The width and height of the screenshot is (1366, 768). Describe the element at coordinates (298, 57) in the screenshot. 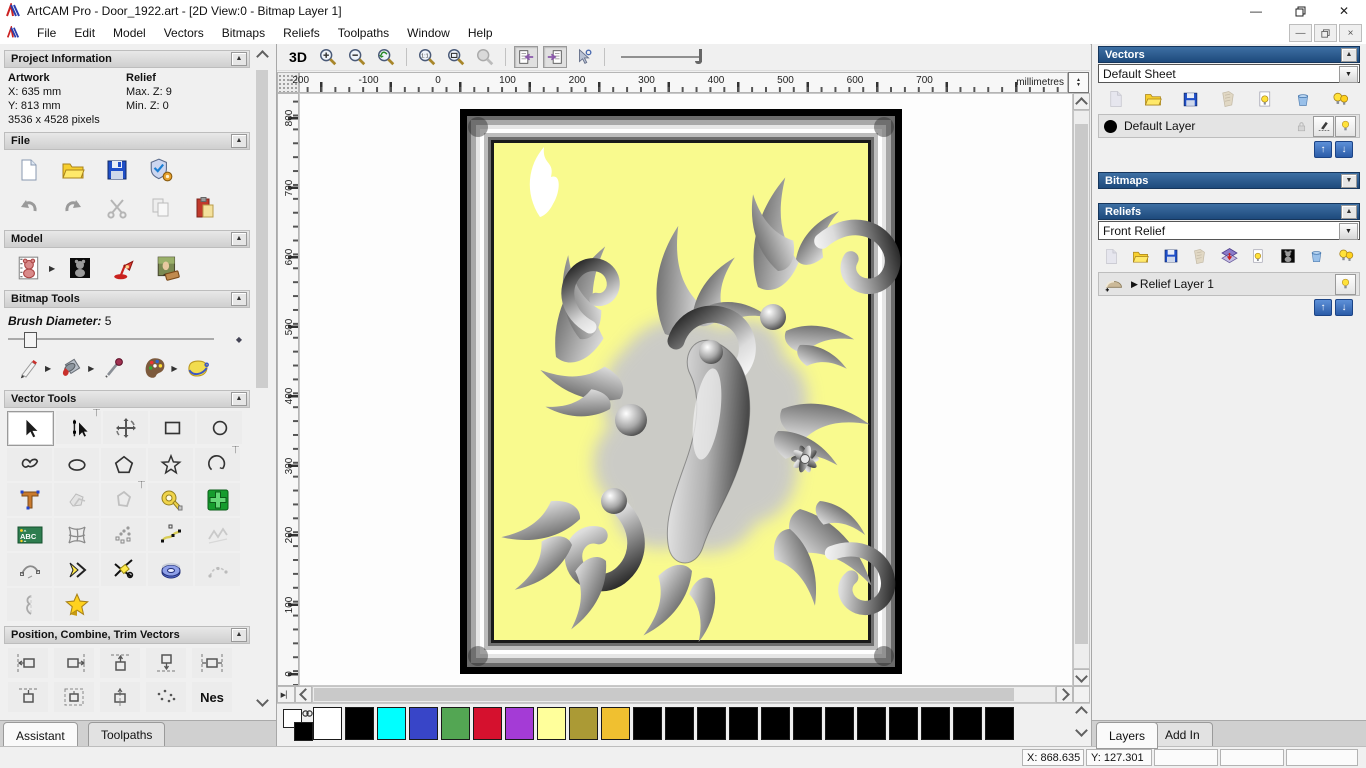

I see `toggle-3d-view-button: 3D` at that location.